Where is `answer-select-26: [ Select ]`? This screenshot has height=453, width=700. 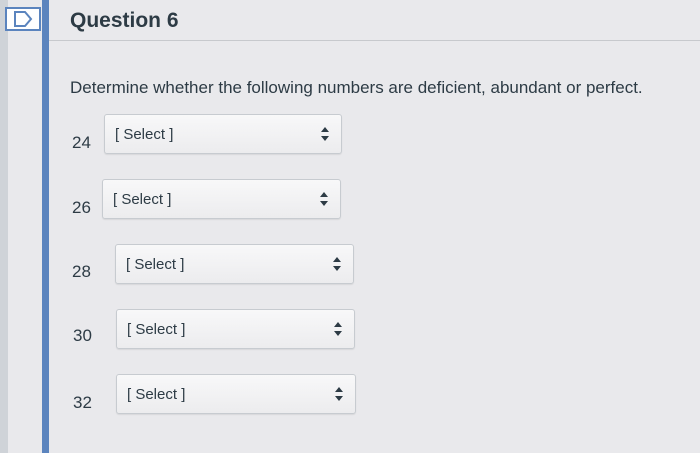 answer-select-26: [ Select ] is located at coordinates (221, 199).